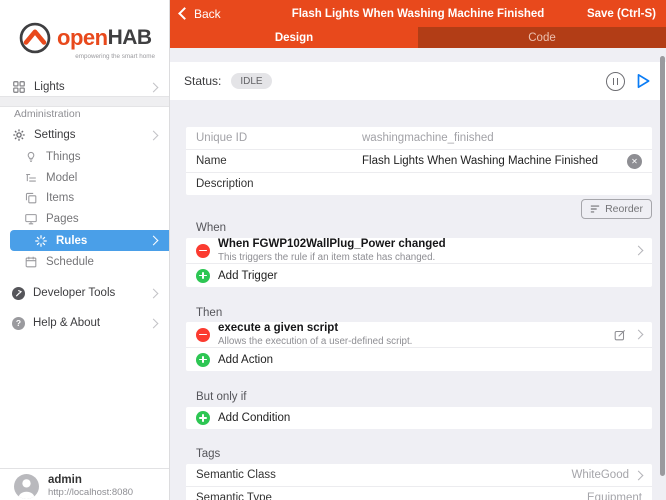  Describe the element at coordinates (26, 486) in the screenshot. I see `avatar` at that location.